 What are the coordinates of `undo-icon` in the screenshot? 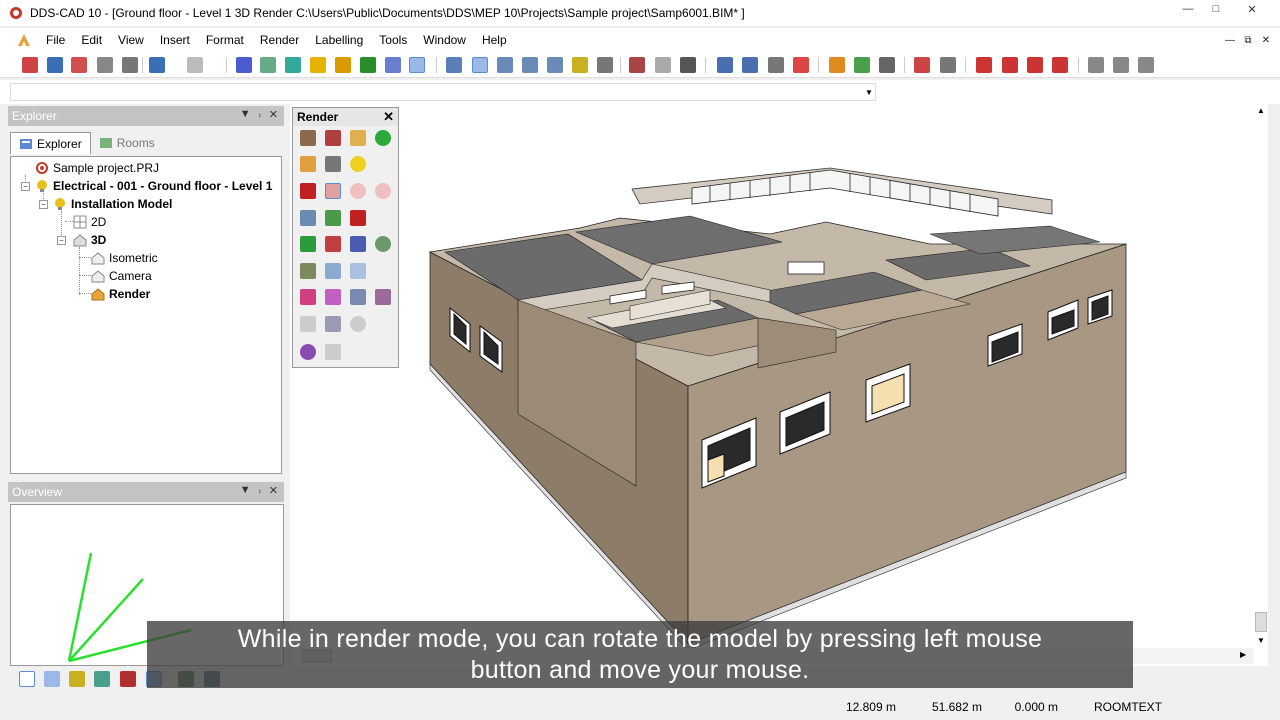 It's located at (157, 65).